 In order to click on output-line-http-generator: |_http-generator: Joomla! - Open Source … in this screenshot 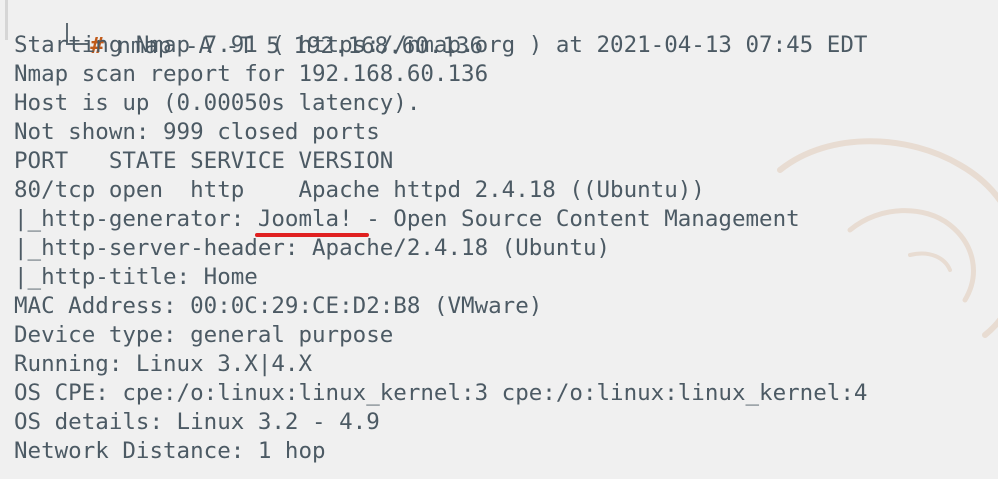, I will do `click(407, 219)`.